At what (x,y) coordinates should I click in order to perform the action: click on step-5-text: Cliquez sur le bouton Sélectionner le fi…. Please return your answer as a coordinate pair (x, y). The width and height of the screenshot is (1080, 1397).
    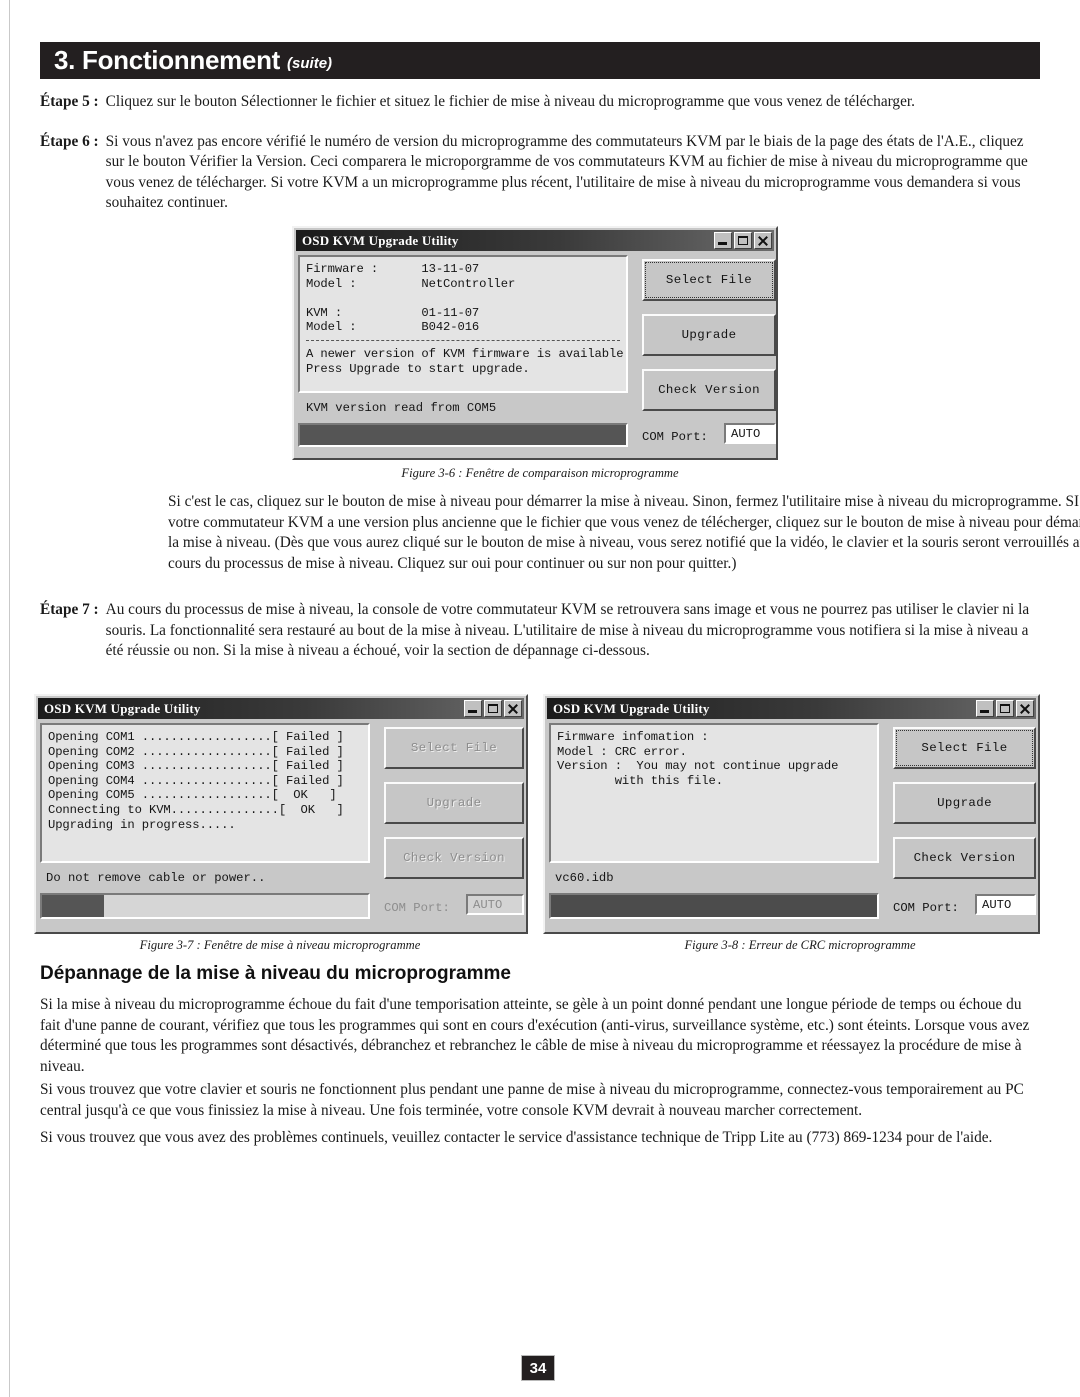
    Looking at the image, I should click on (510, 101).